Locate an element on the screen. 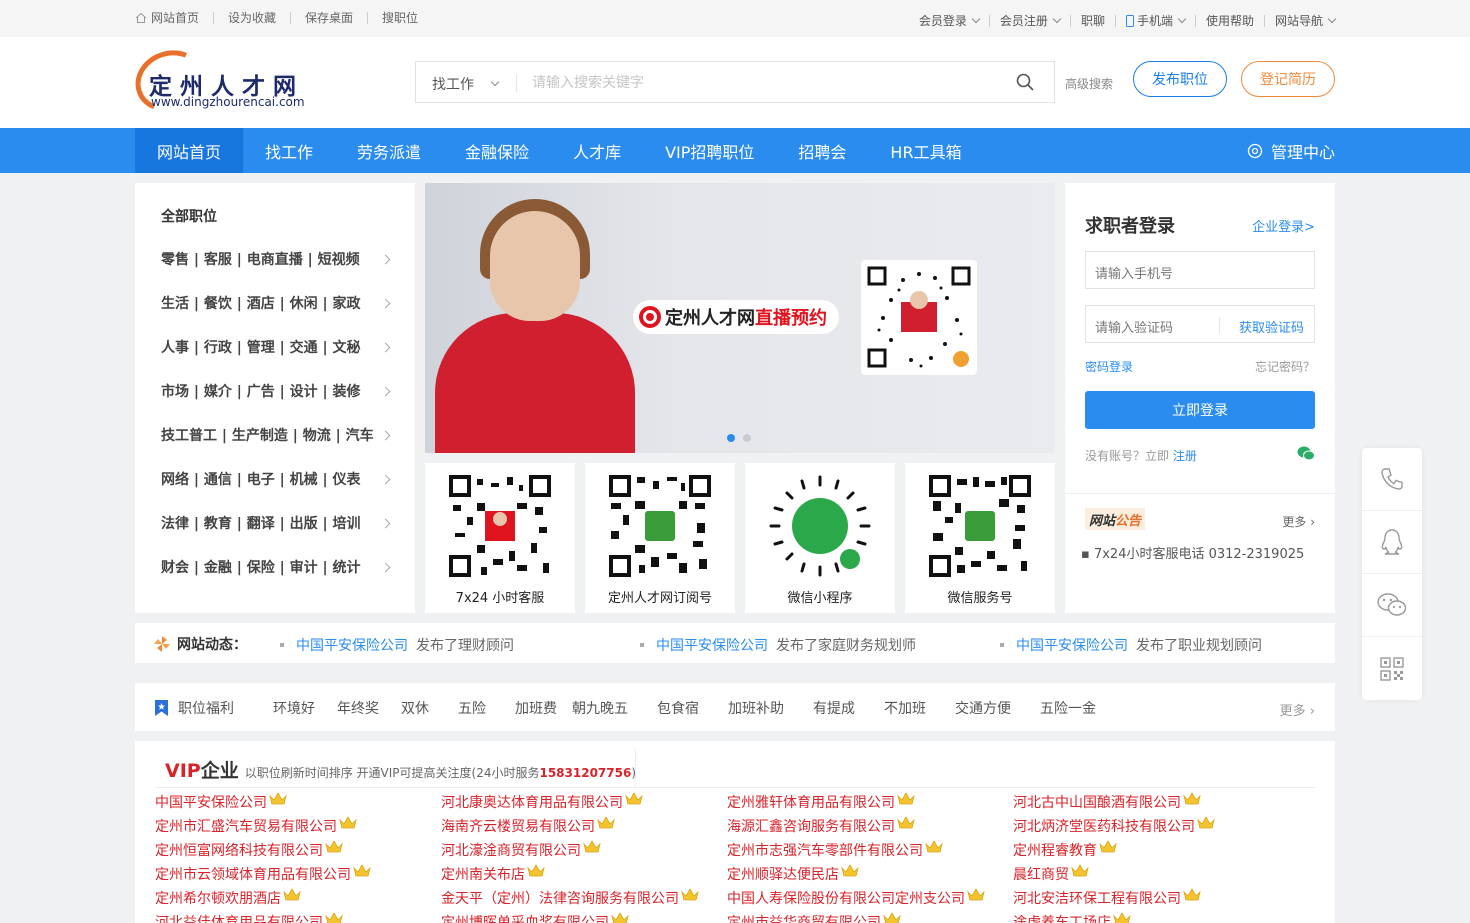 The image size is (1470, 923). password-login-link: 密码登录 is located at coordinates (1109, 366).